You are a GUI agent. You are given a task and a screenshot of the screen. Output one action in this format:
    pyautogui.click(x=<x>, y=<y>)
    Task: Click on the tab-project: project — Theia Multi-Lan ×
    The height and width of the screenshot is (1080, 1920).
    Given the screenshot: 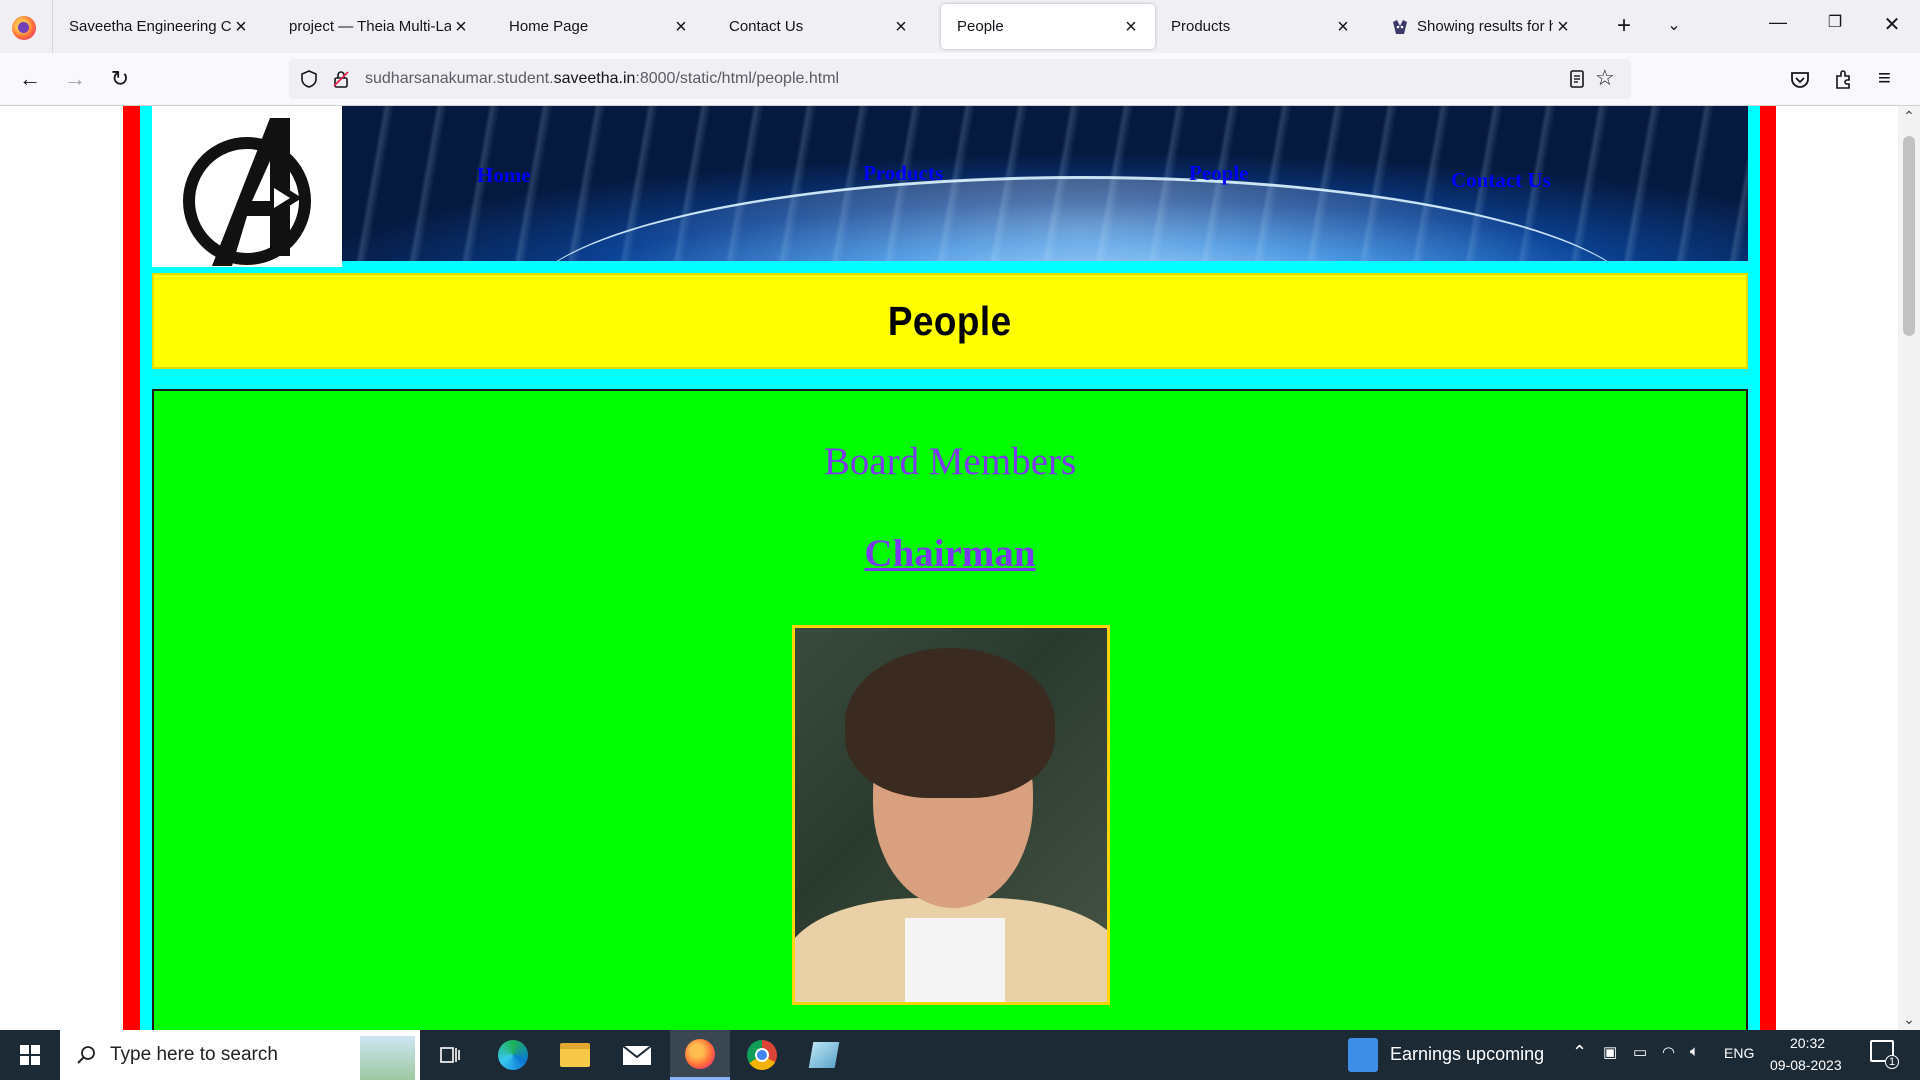 What is the action you would take?
    pyautogui.click(x=379, y=26)
    